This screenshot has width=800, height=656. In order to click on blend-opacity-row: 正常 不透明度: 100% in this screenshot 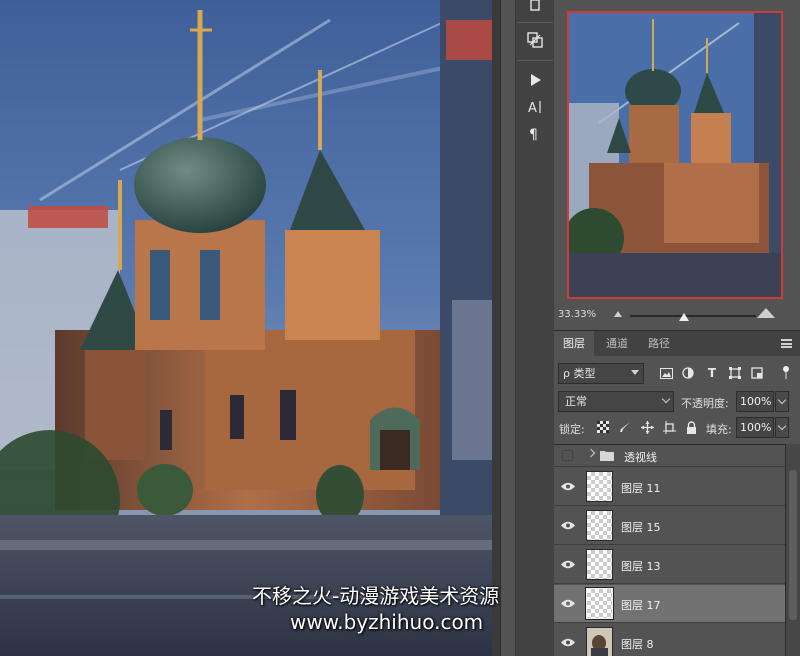, I will do `click(677, 402)`.